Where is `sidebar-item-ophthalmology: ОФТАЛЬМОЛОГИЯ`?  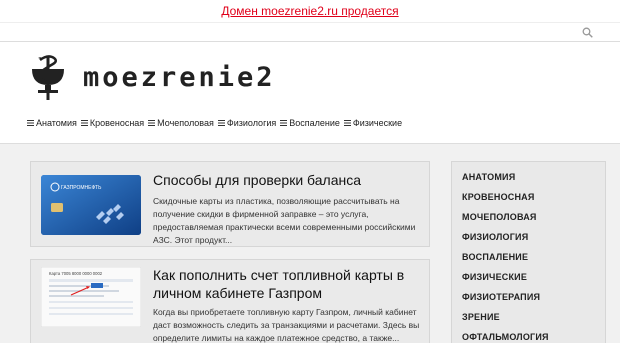
sidebar-item-ophthalmology: ОФТАЛЬМОЛОГИЯ is located at coordinates (505, 337).